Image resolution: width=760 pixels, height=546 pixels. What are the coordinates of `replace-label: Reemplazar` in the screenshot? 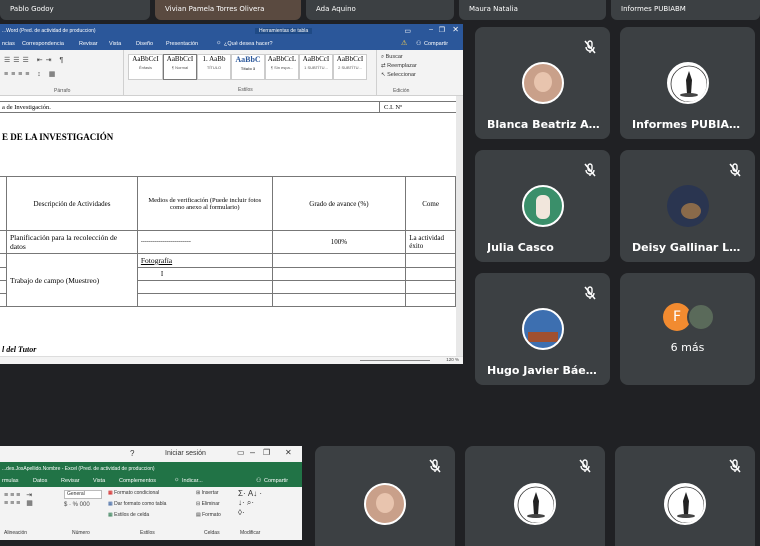 It's located at (402, 66).